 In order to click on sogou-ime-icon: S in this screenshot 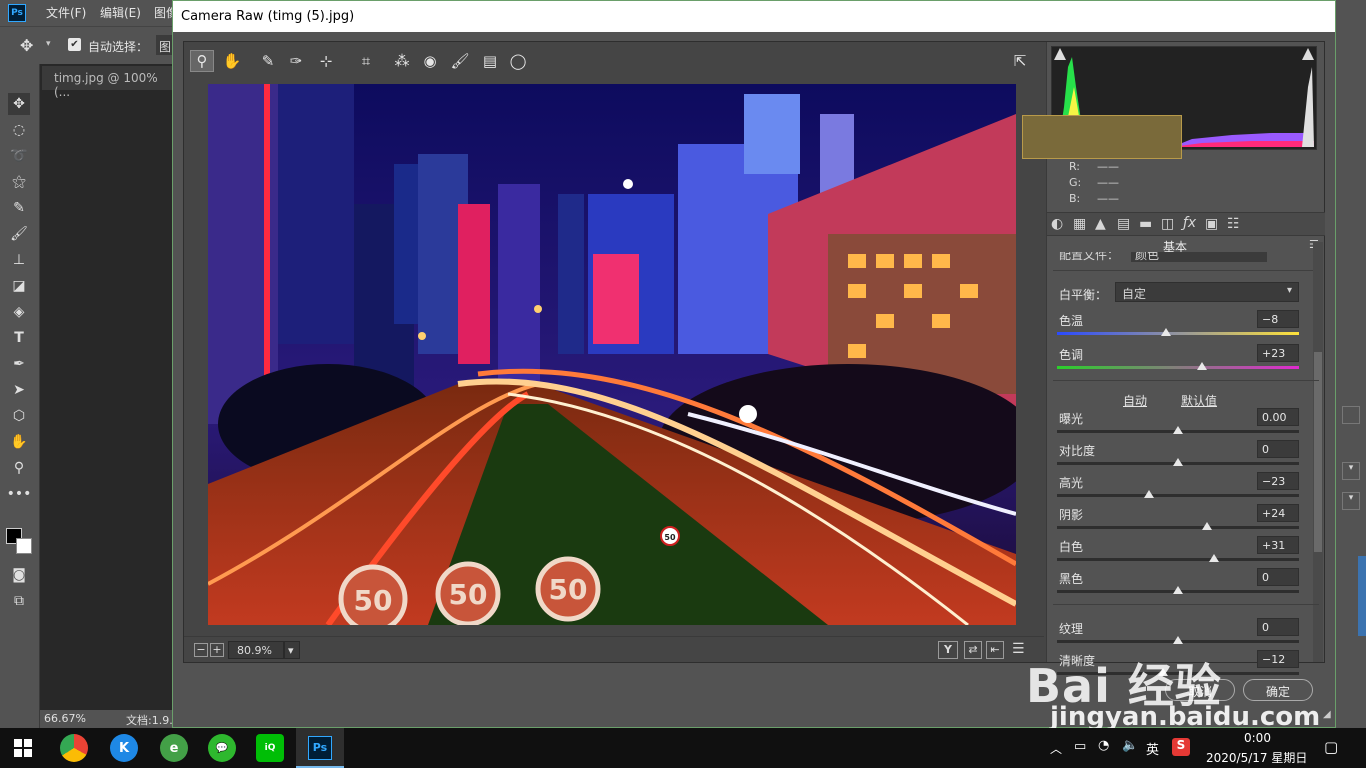, I will do `click(1181, 747)`.